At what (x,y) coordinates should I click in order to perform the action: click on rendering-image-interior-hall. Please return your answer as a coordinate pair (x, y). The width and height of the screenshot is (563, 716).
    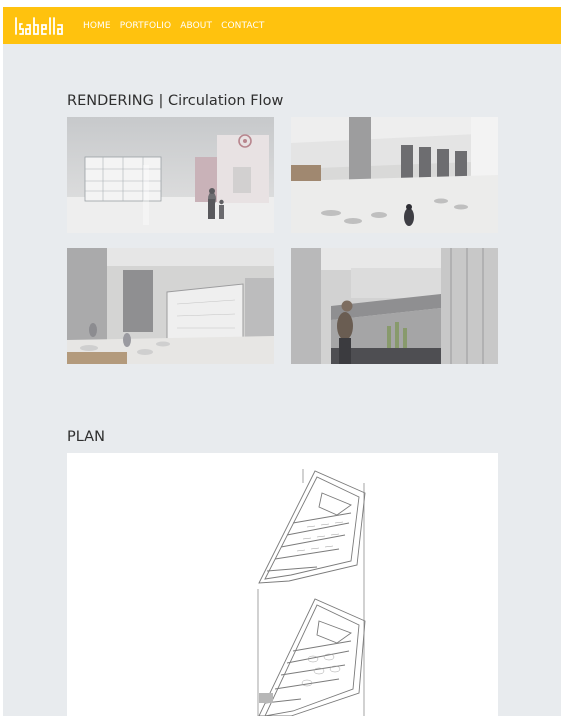
    Looking at the image, I should click on (170, 306).